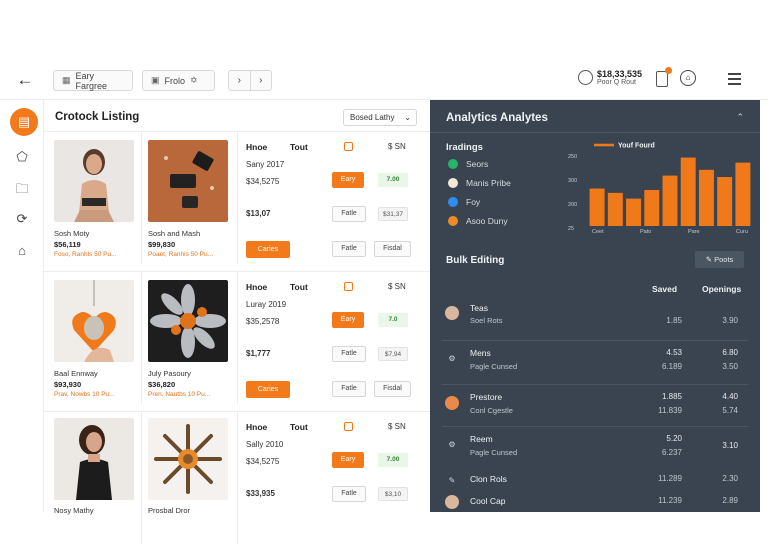 This screenshot has height=544, width=768. I want to click on shoe-icon: ⚙, so click(452, 358).